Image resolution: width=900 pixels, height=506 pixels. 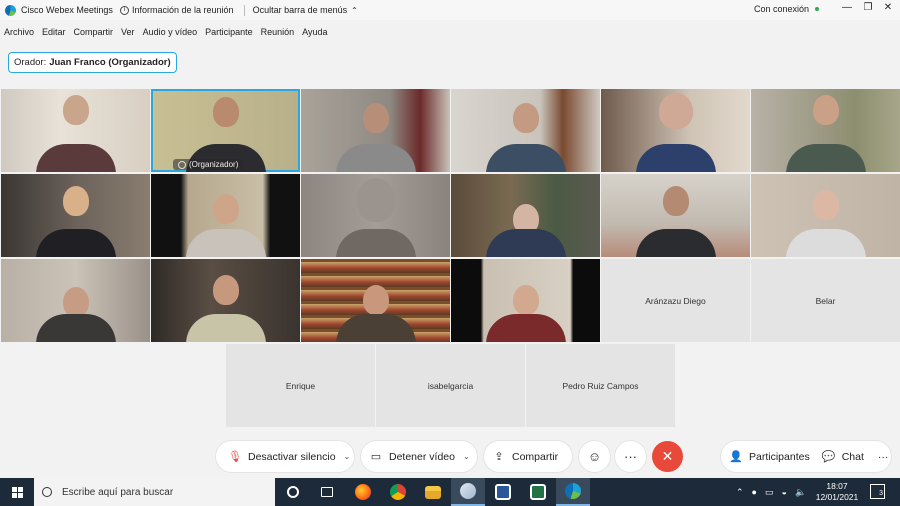 What do you see at coordinates (503, 492) in the screenshot?
I see `taskbar-word` at bounding box center [503, 492].